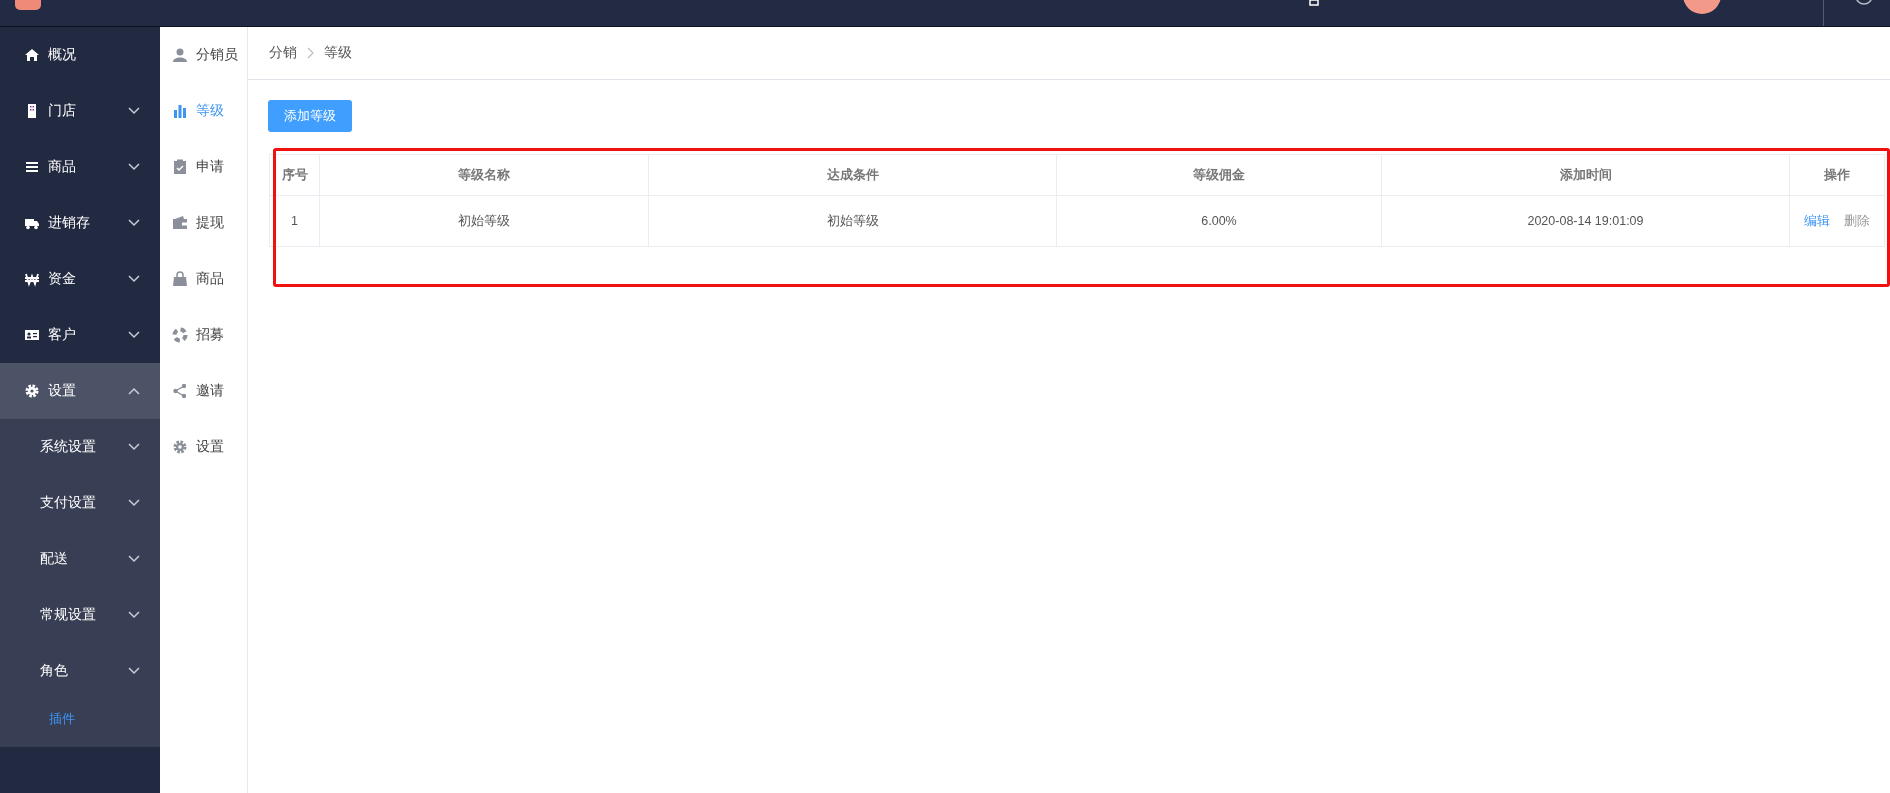 The image size is (1890, 793). I want to click on id-card-icon, so click(32, 335).